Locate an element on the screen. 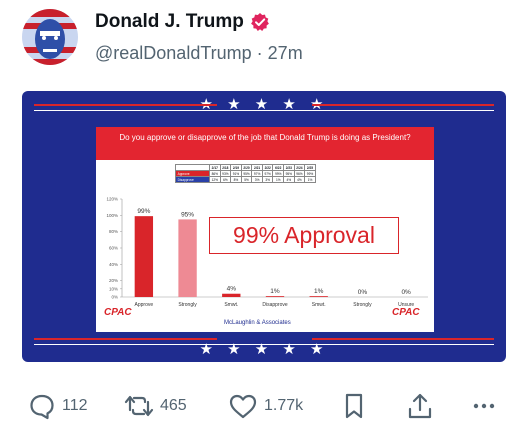  y-tick-label: 100% is located at coordinates (112, 215).